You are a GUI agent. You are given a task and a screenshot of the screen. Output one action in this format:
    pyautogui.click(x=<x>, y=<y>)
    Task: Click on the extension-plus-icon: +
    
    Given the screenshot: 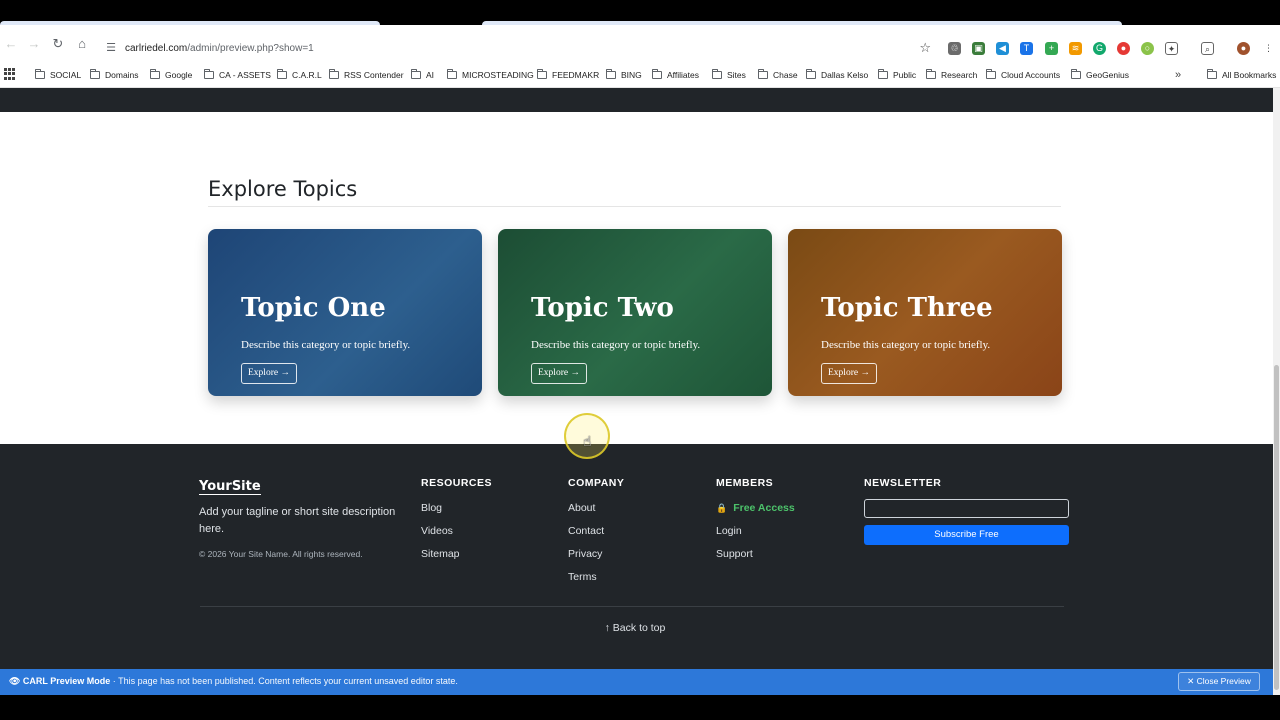 What is the action you would take?
    pyautogui.click(x=1051, y=48)
    